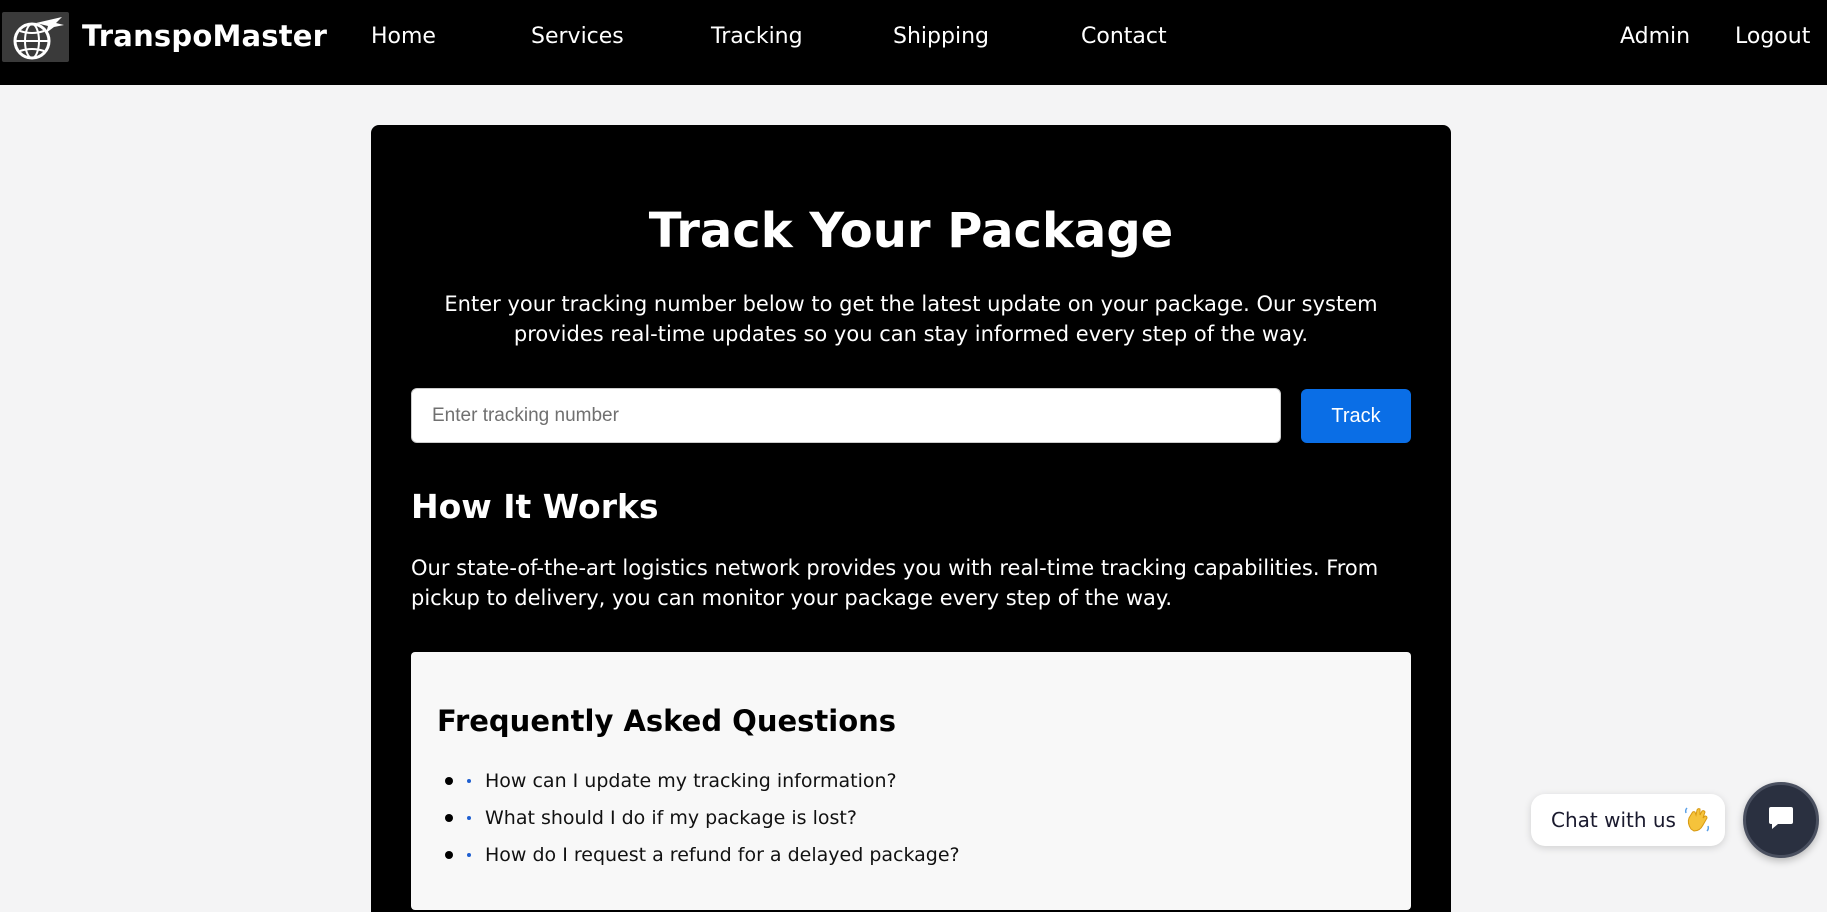 The width and height of the screenshot is (1827, 912). I want to click on chat-bubble-icon, so click(1781, 820).